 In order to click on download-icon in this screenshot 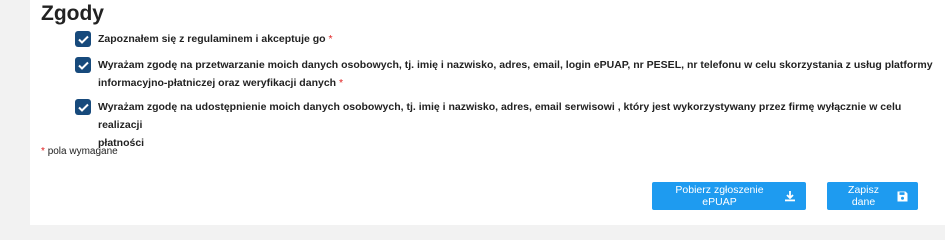, I will do `click(790, 196)`.